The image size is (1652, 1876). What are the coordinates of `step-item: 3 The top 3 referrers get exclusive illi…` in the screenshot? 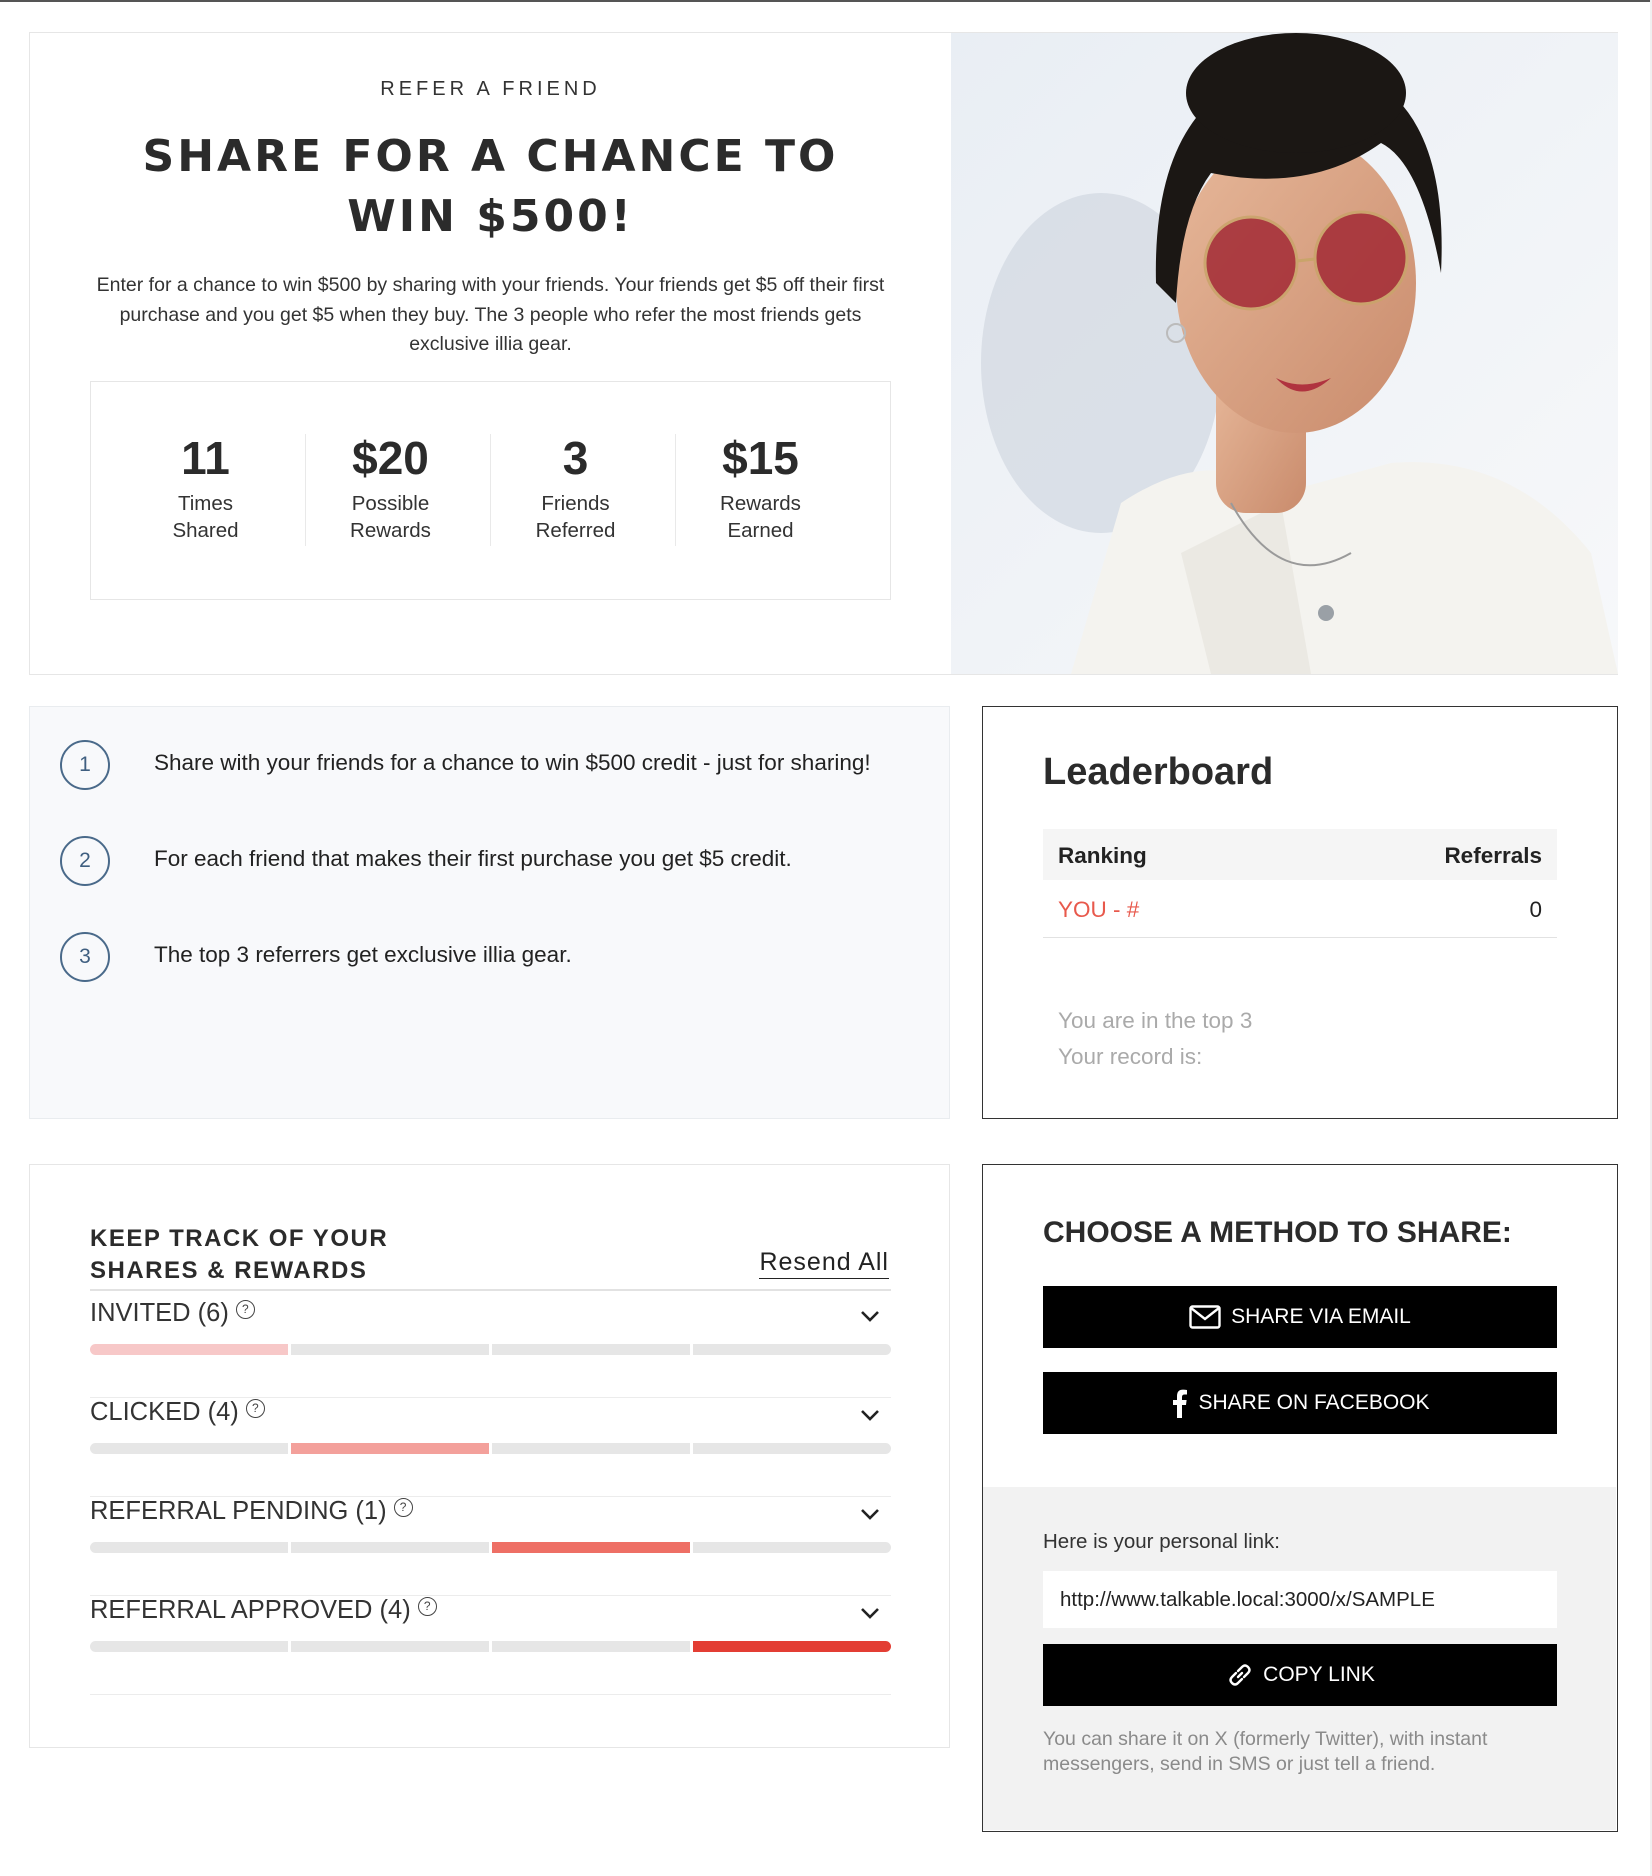 It's located at (500, 958).